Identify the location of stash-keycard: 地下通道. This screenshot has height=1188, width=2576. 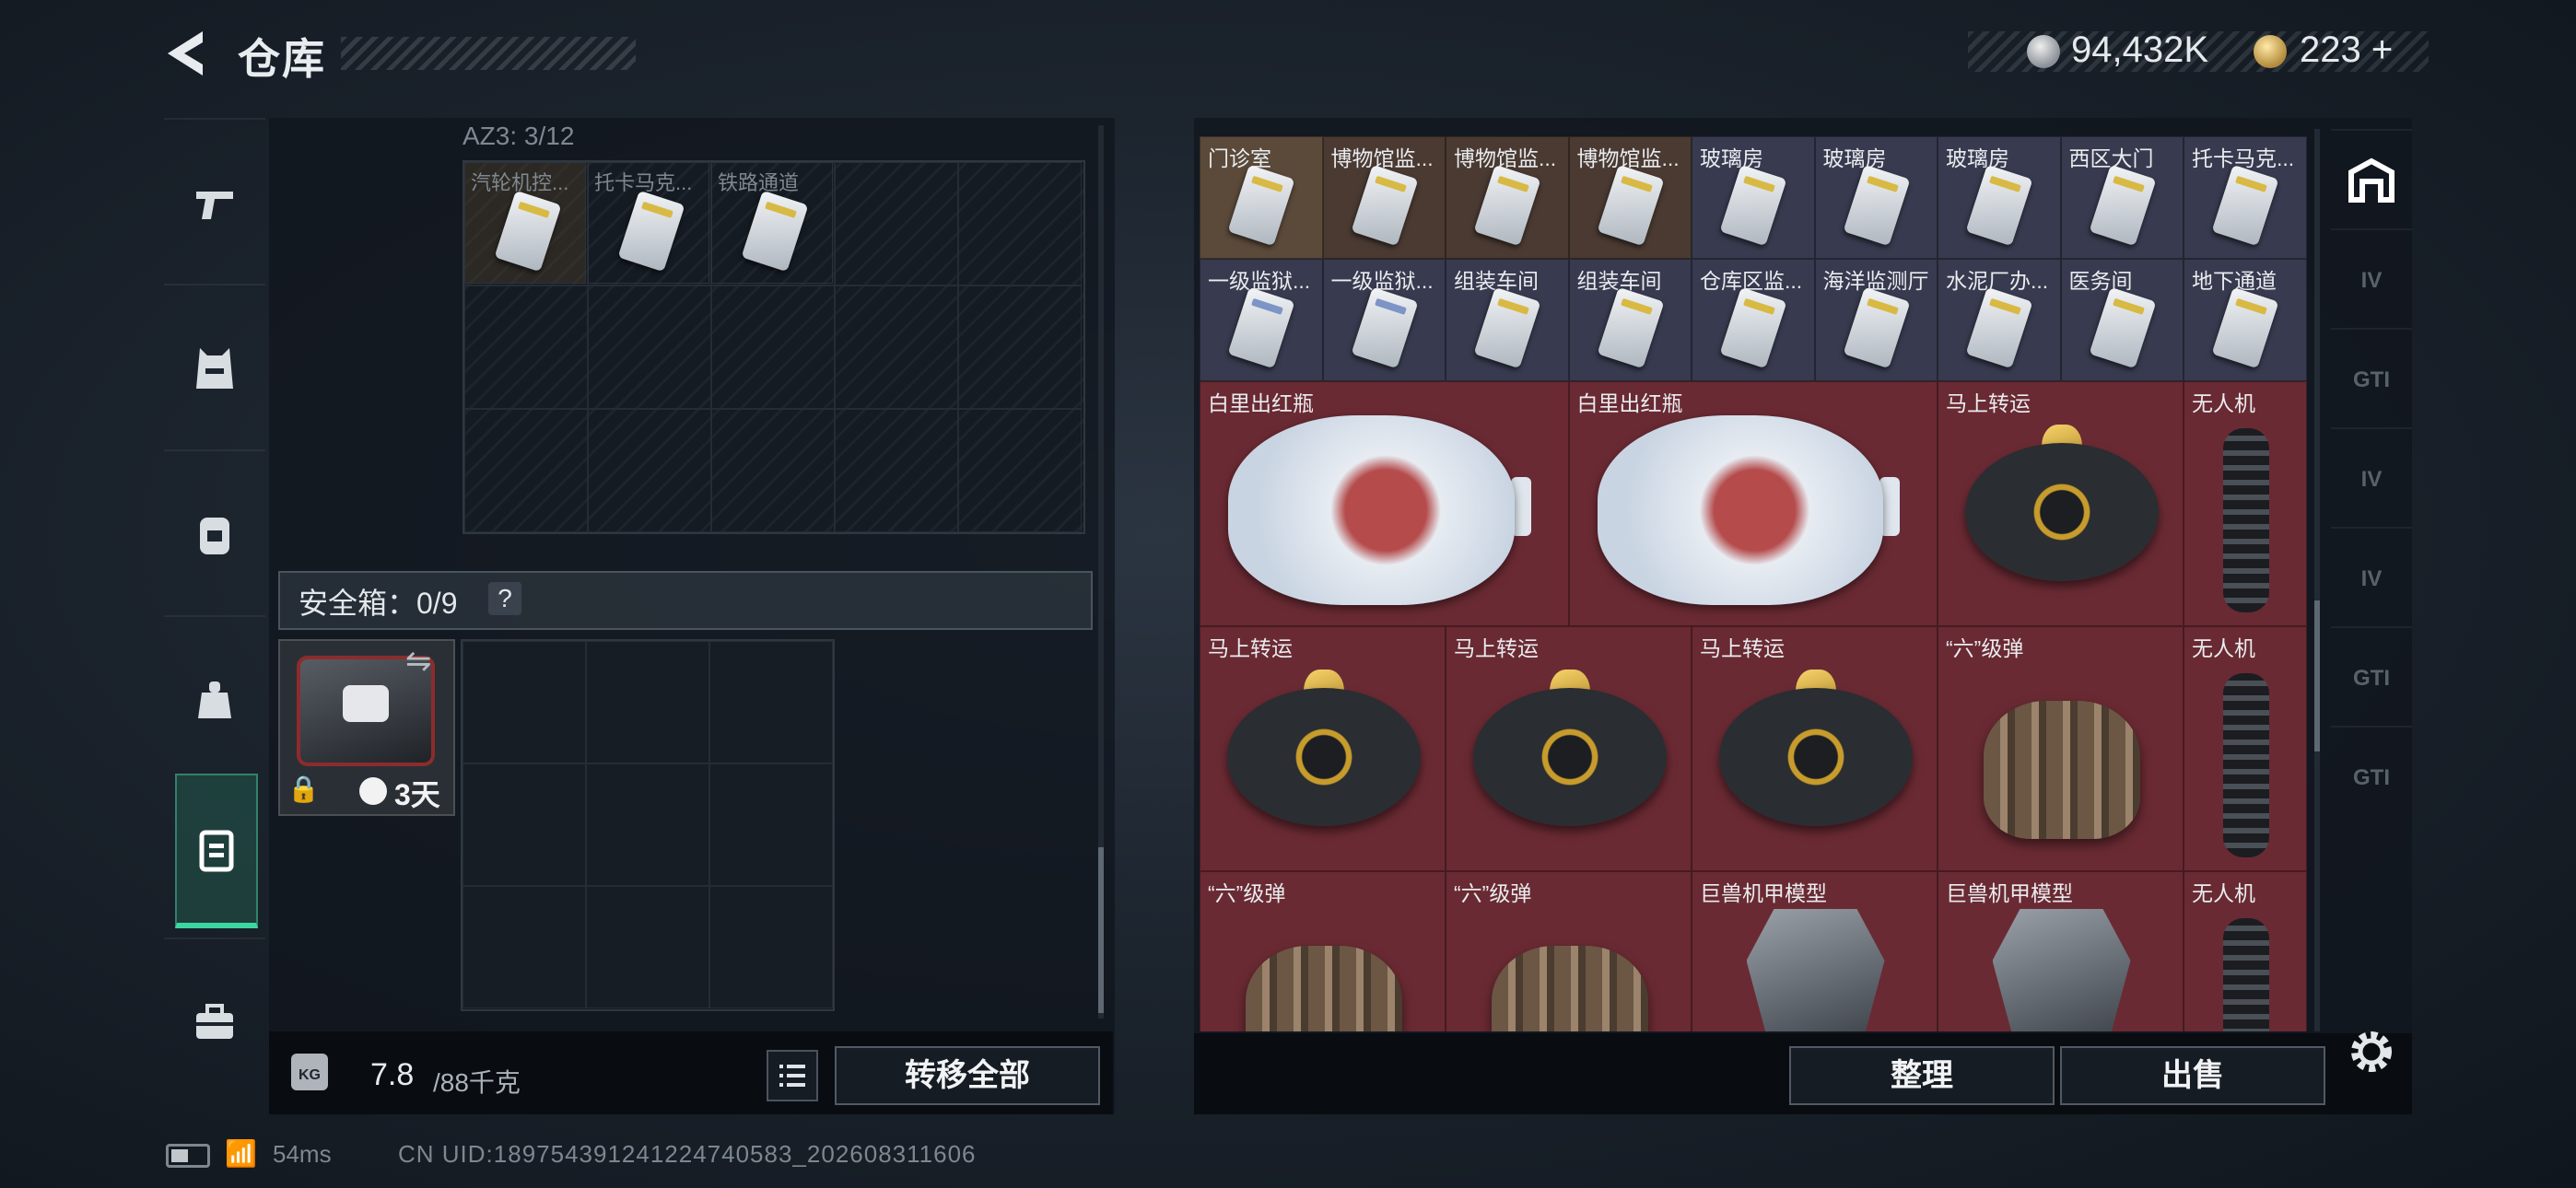
(2245, 320).